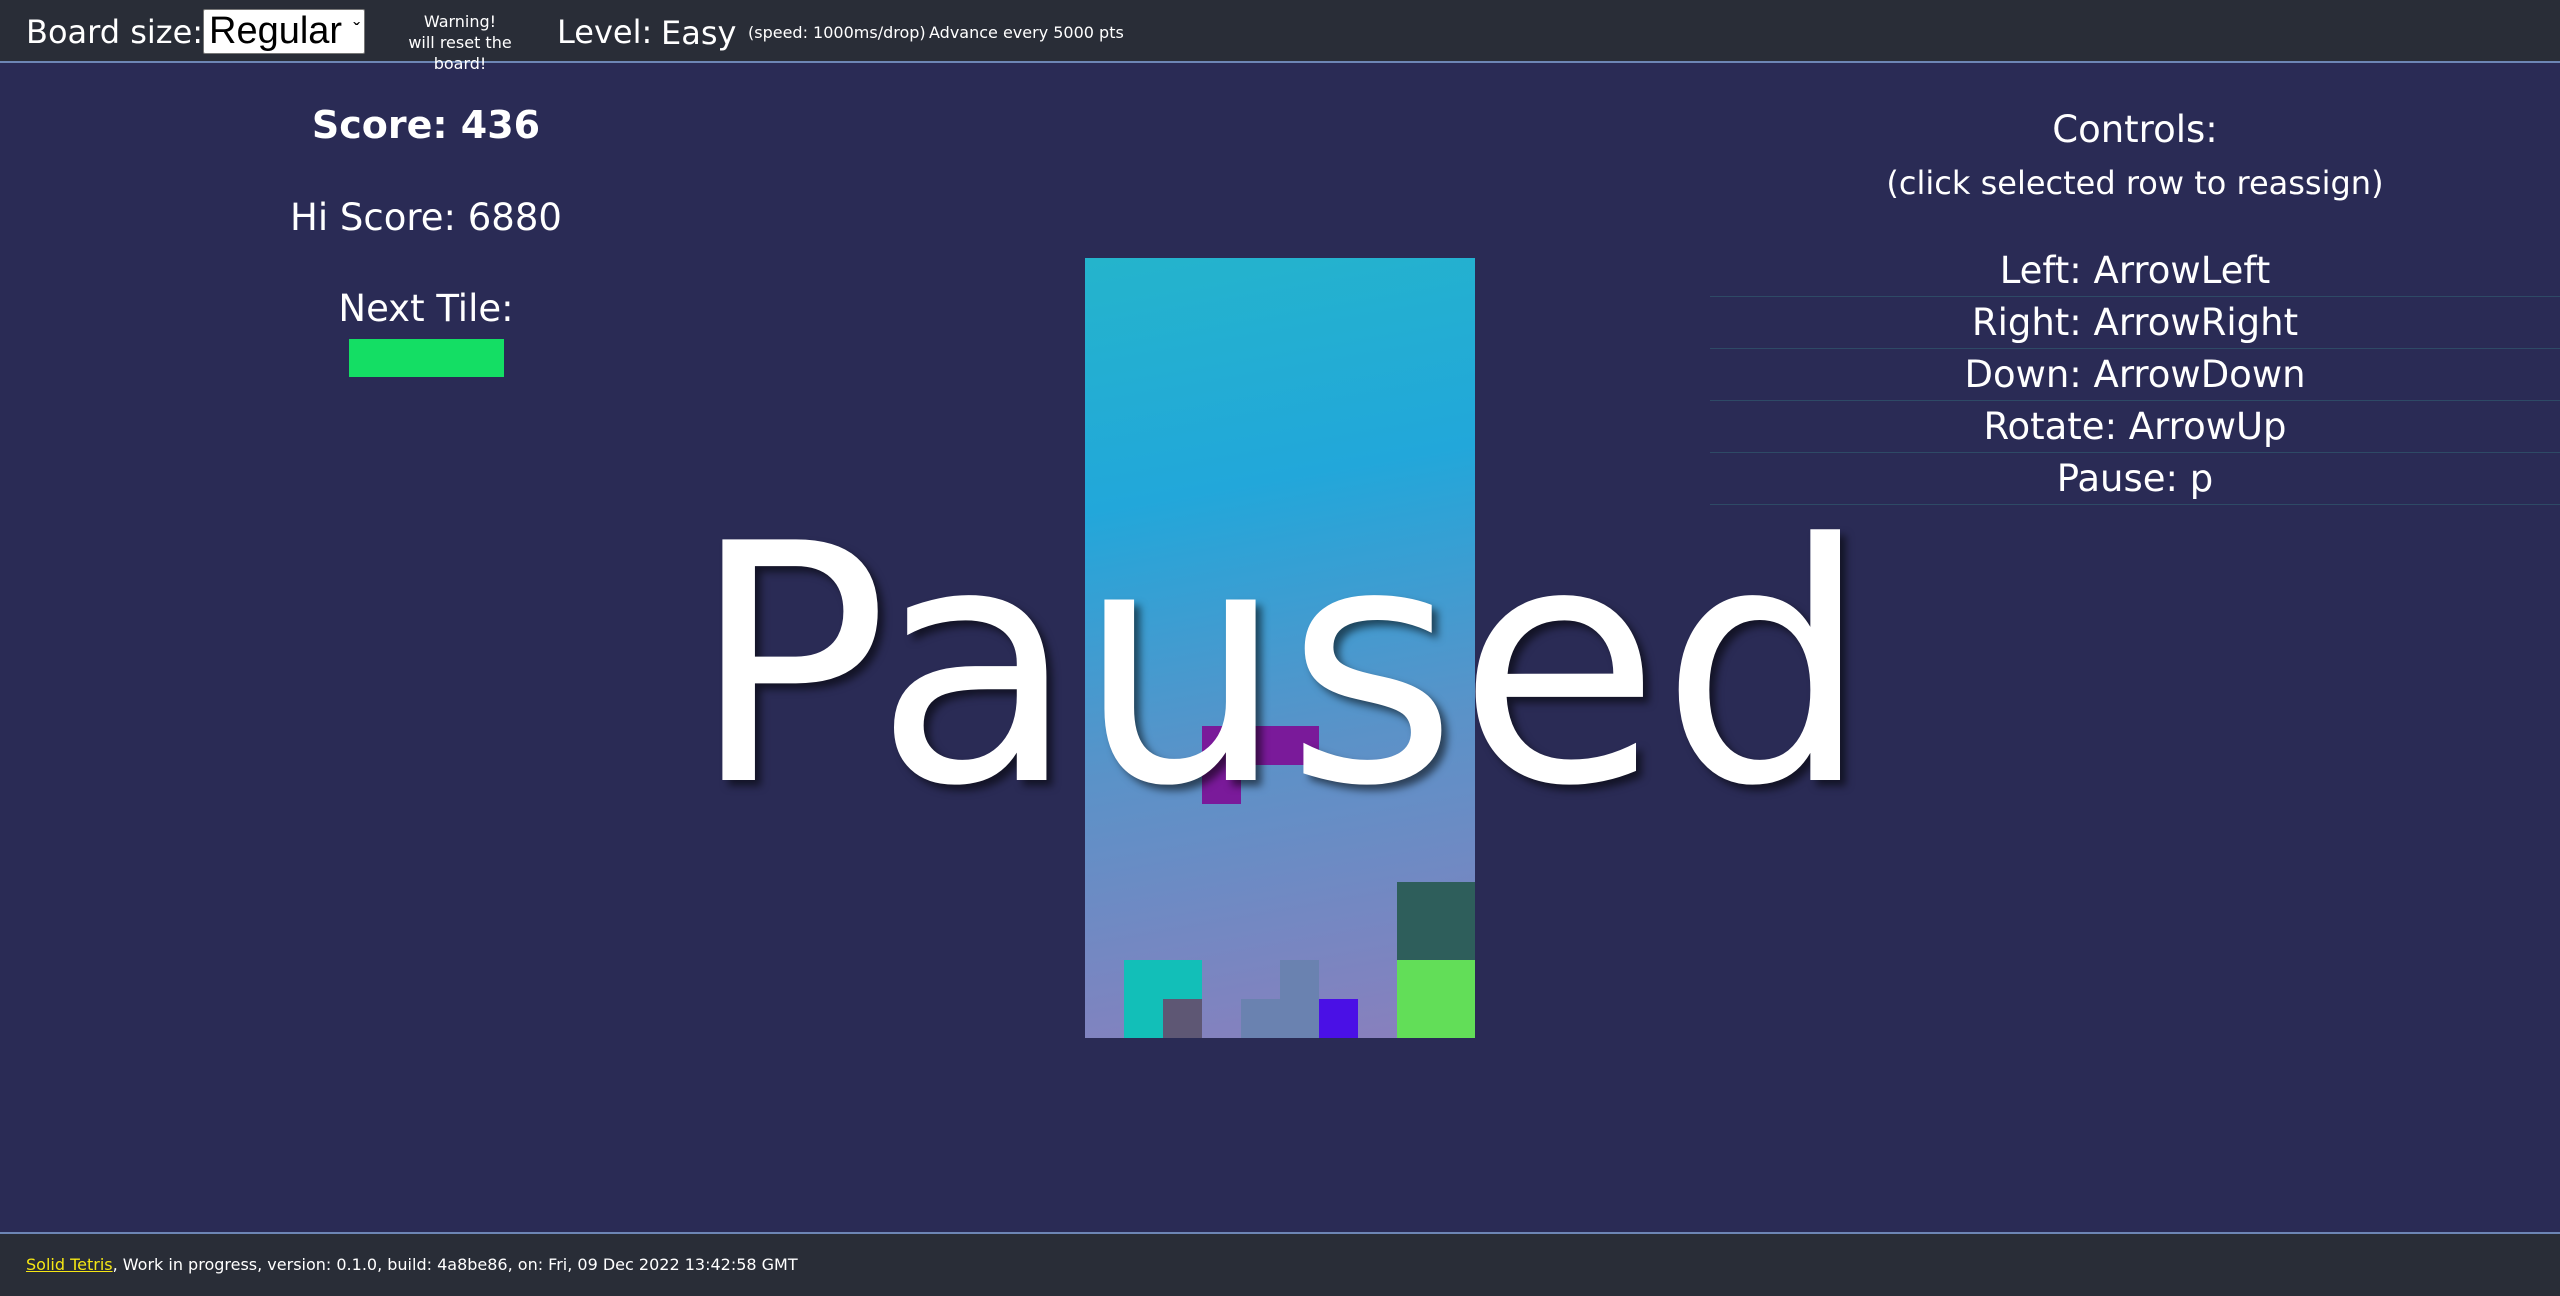 The height and width of the screenshot is (1296, 2560). What do you see at coordinates (276, 31) in the screenshot?
I see `board-size-value: Regular` at bounding box center [276, 31].